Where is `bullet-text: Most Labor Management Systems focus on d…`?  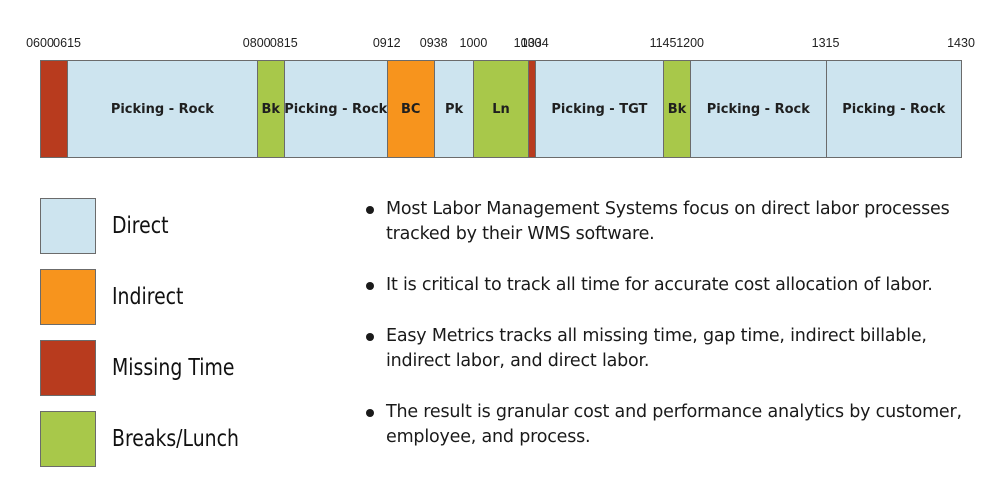
bullet-text: Most Labor Management Systems focus on d… is located at coordinates (668, 221).